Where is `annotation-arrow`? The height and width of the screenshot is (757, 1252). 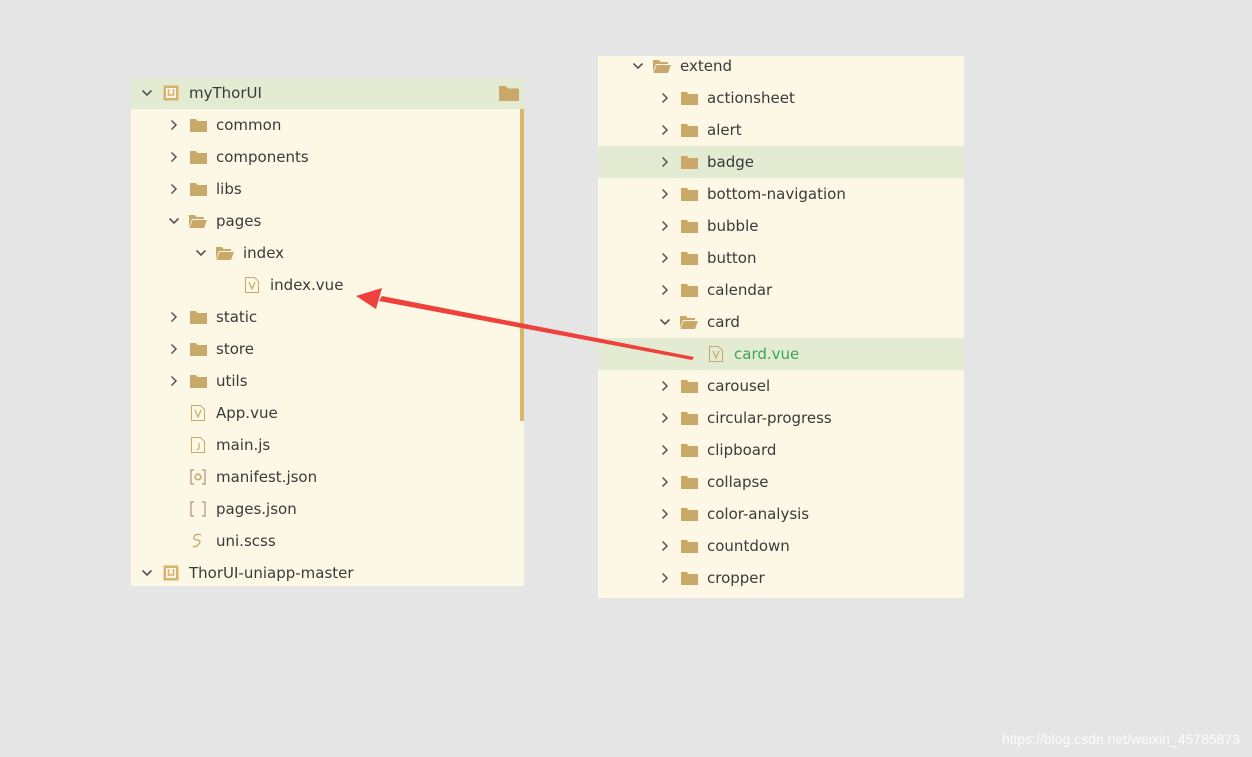 annotation-arrow is located at coordinates (525, 324).